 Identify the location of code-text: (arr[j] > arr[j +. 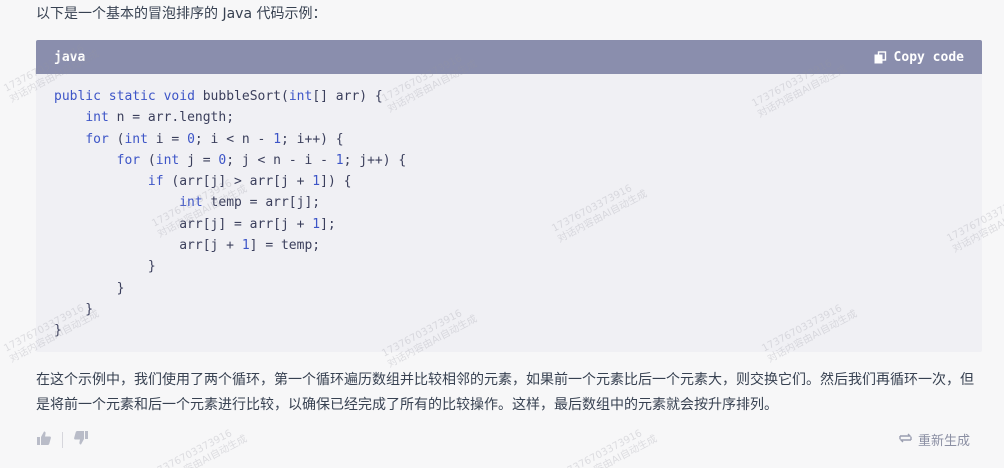
(238, 182).